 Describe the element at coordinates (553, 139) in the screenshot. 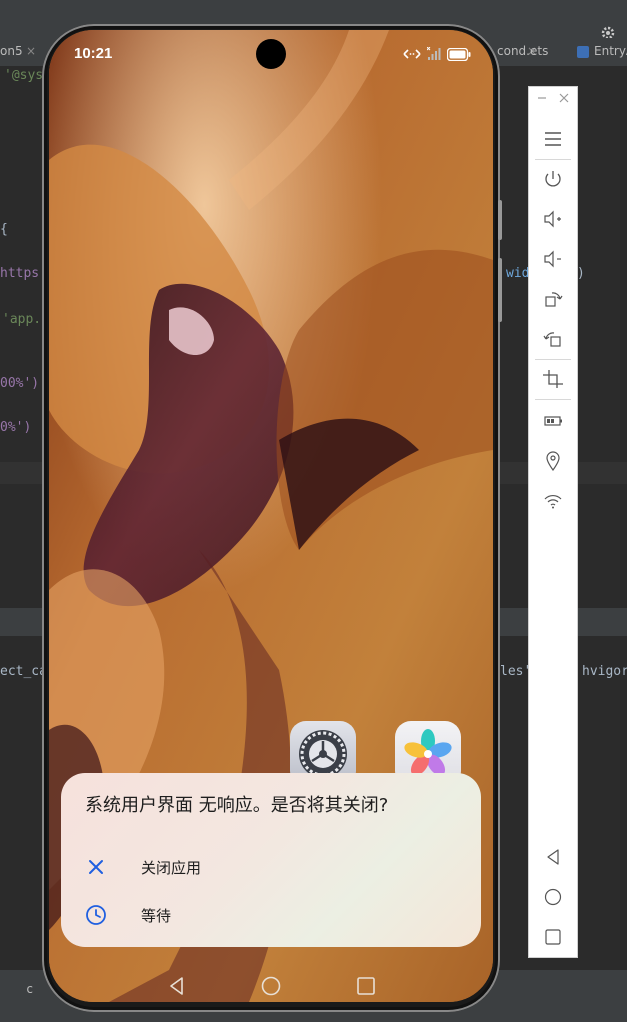

I see `menu-icon` at that location.